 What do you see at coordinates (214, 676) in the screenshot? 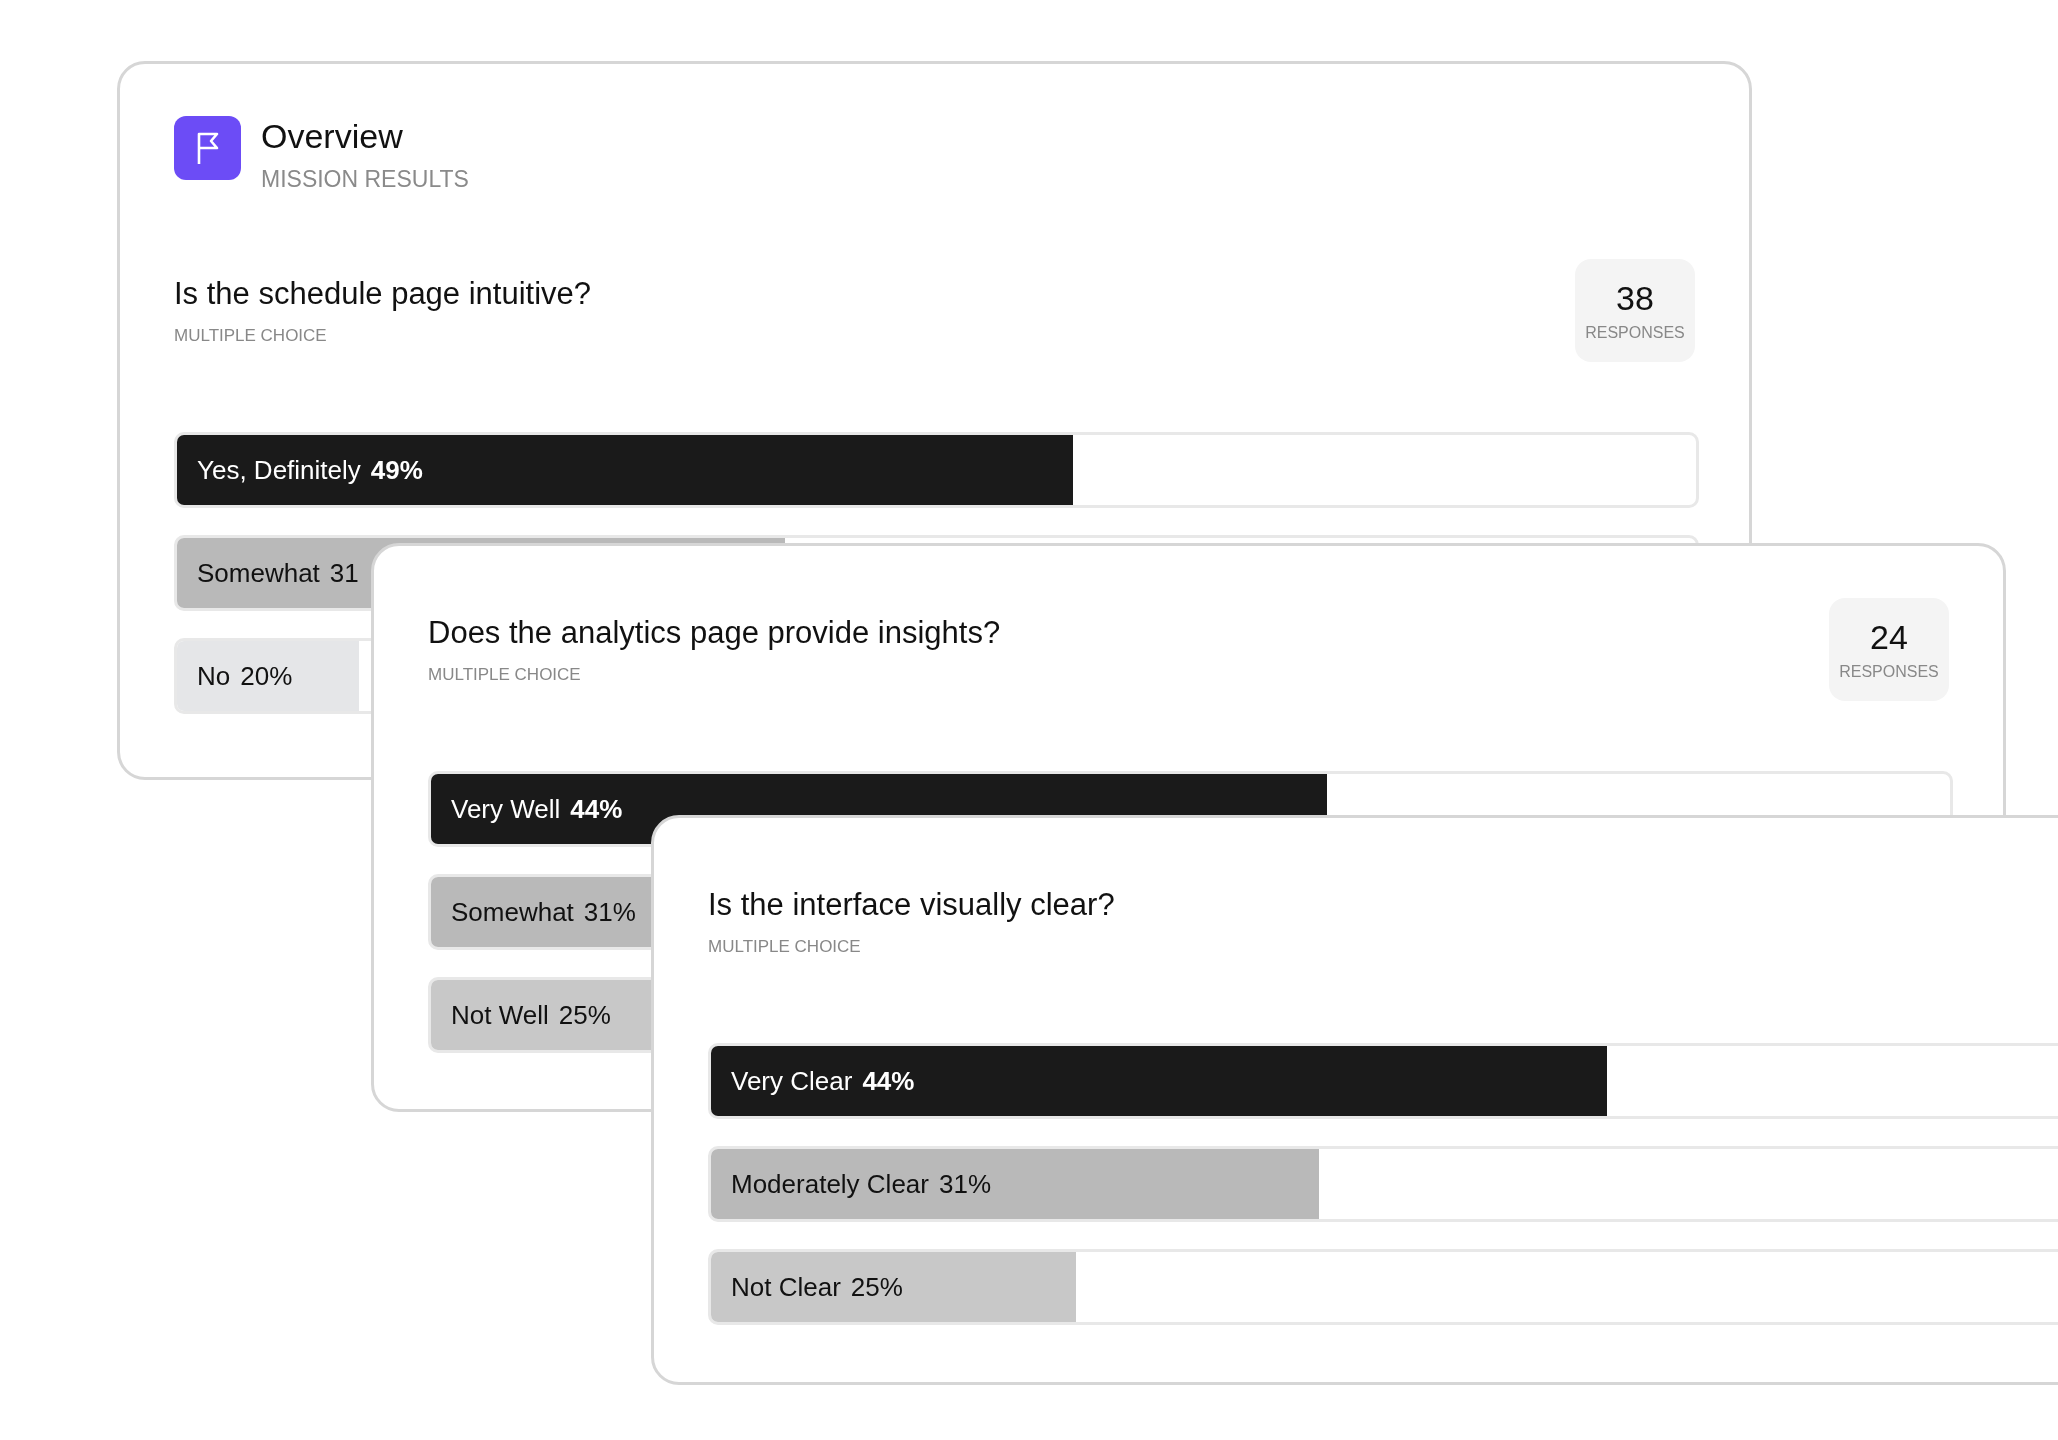
I see `option-label: No` at bounding box center [214, 676].